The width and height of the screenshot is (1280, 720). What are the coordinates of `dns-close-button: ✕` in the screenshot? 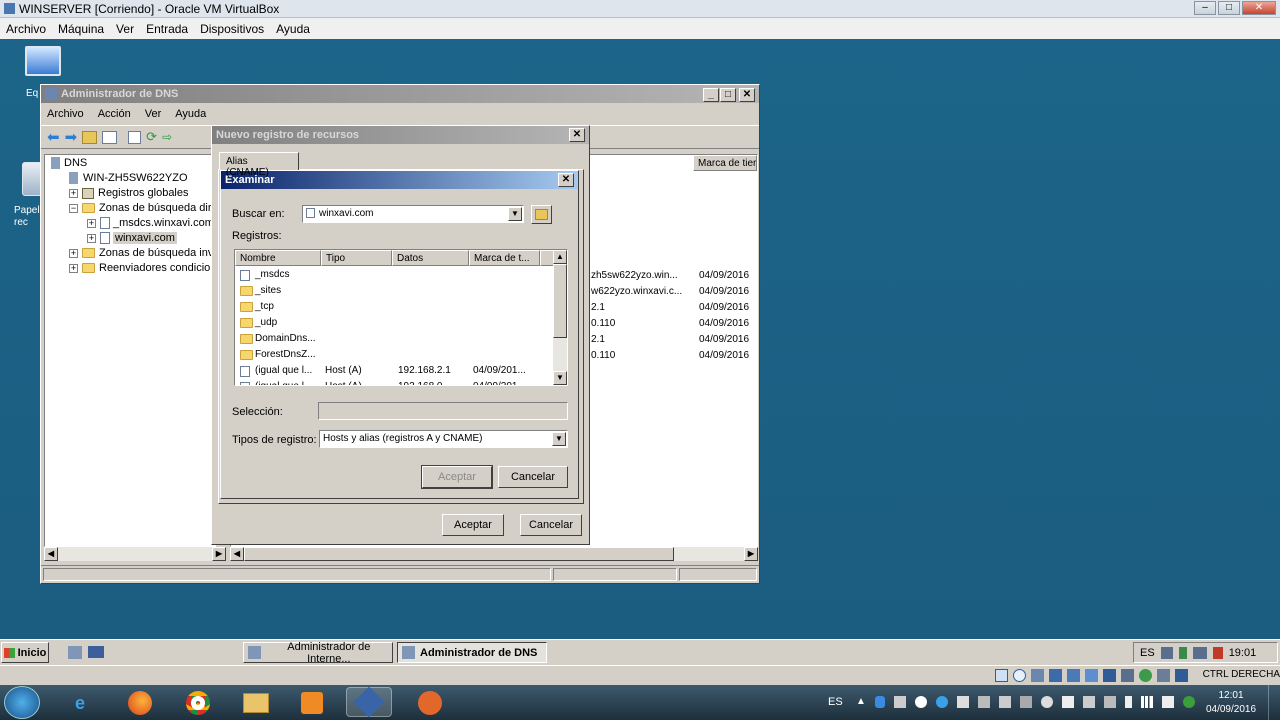 It's located at (747, 95).